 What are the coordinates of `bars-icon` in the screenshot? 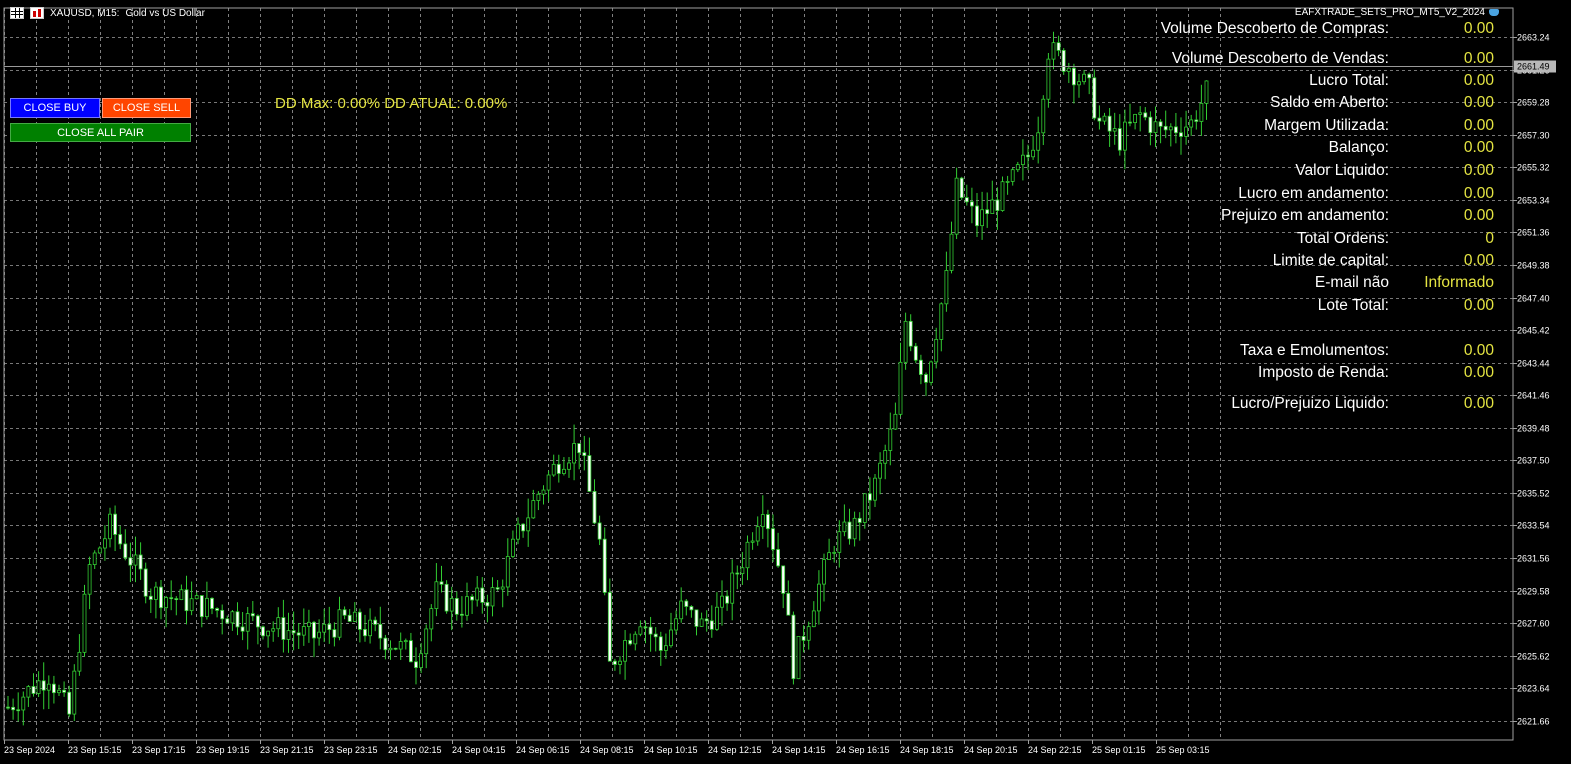 It's located at (37, 13).